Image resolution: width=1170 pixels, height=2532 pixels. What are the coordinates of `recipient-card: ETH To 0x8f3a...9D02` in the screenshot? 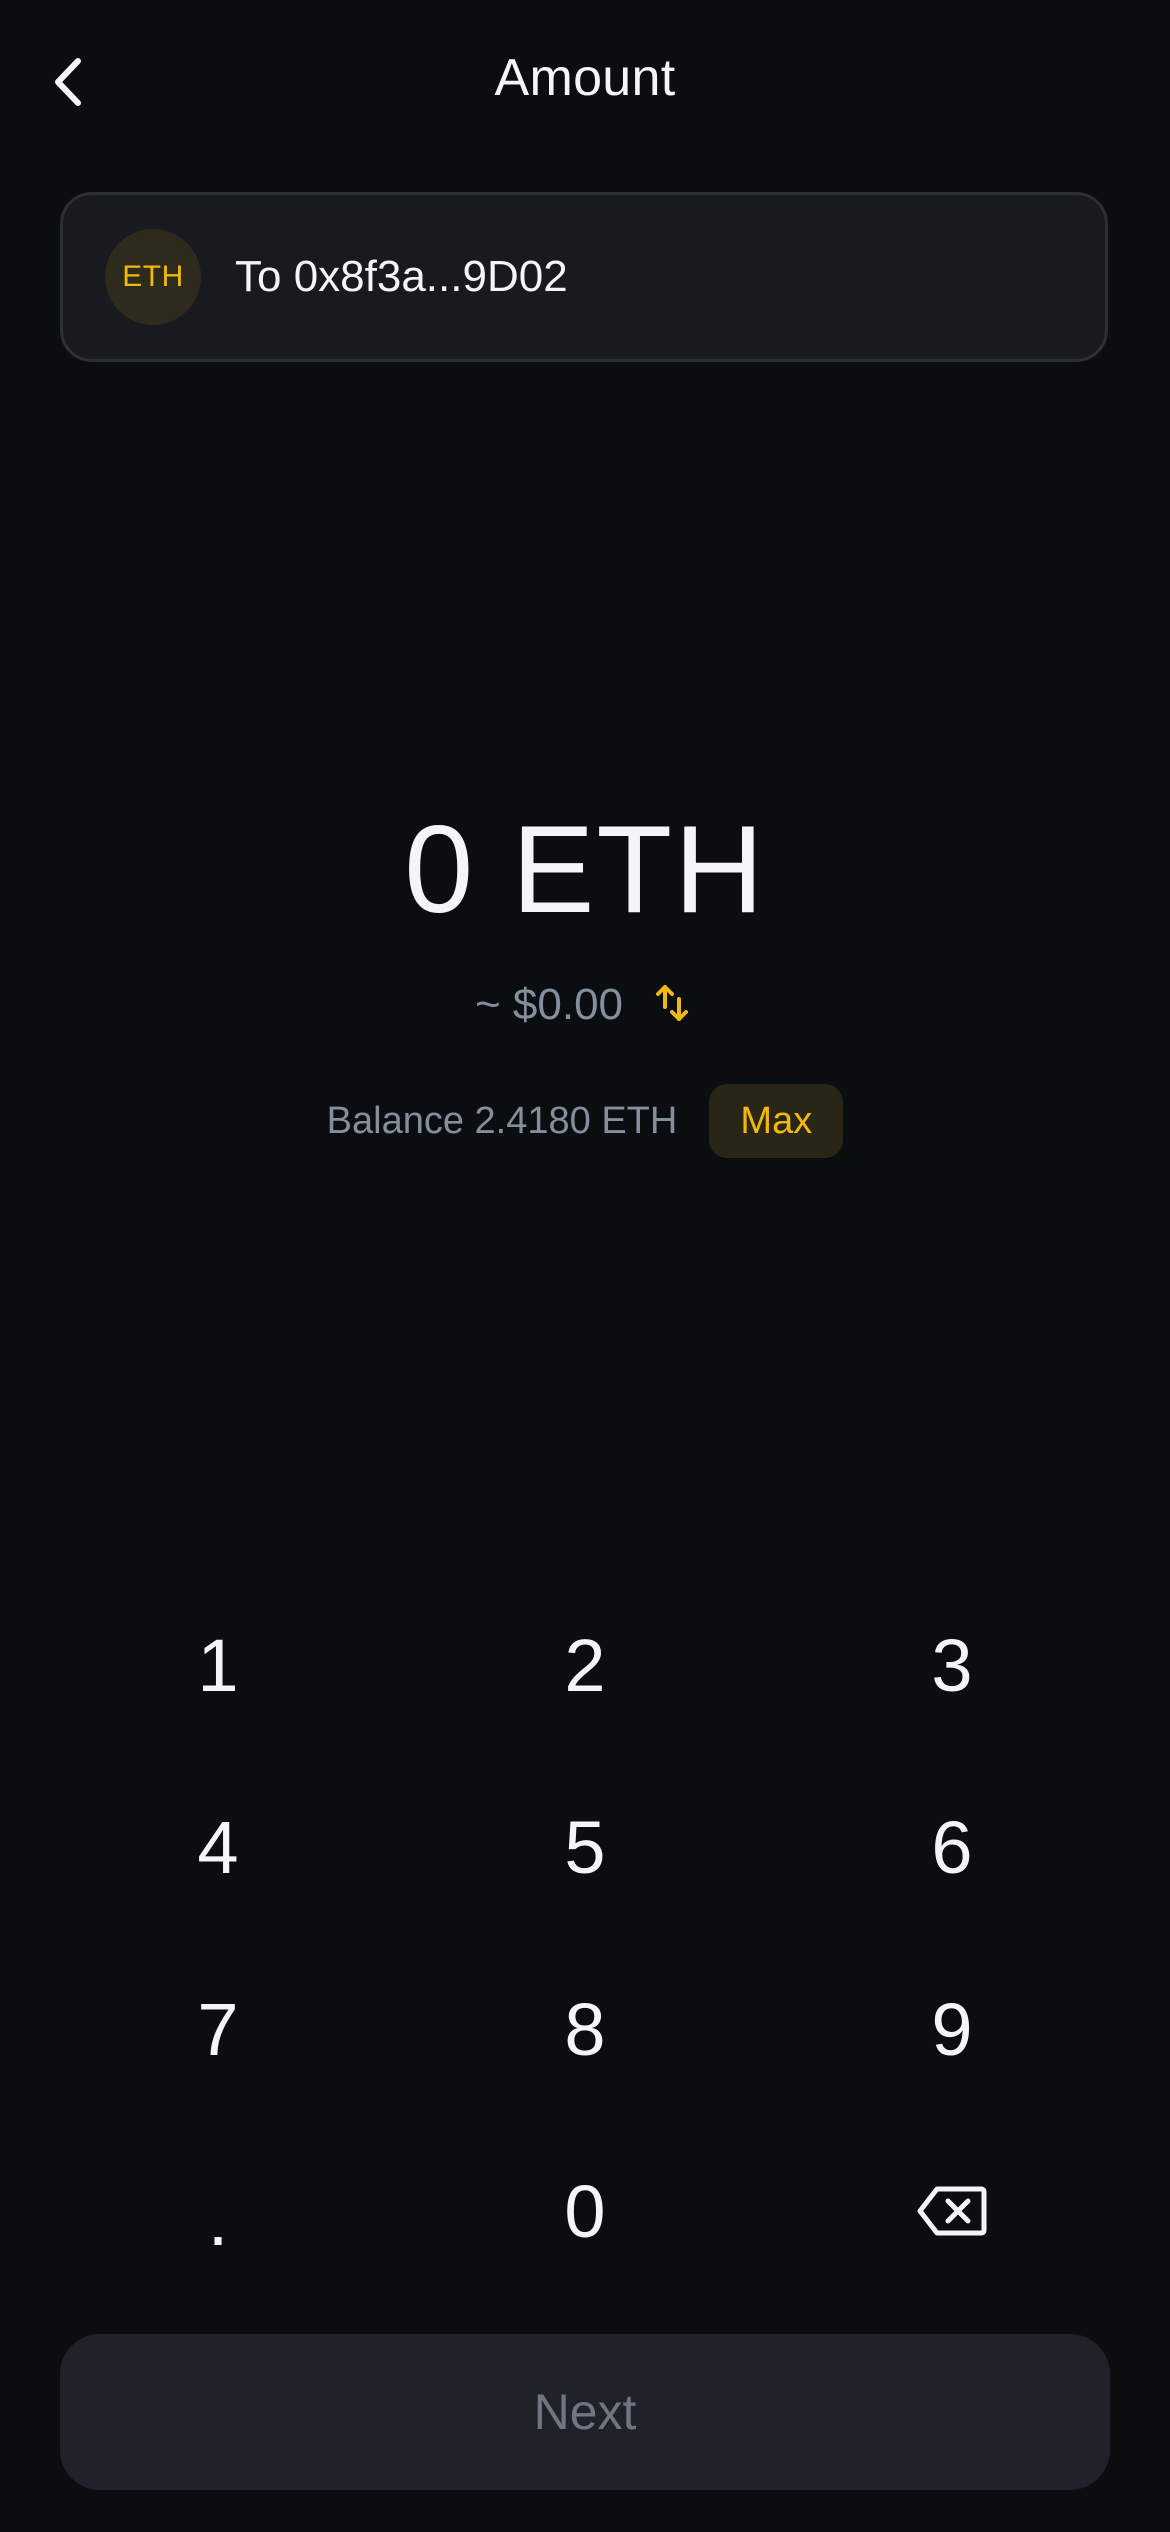 It's located at (584, 277).